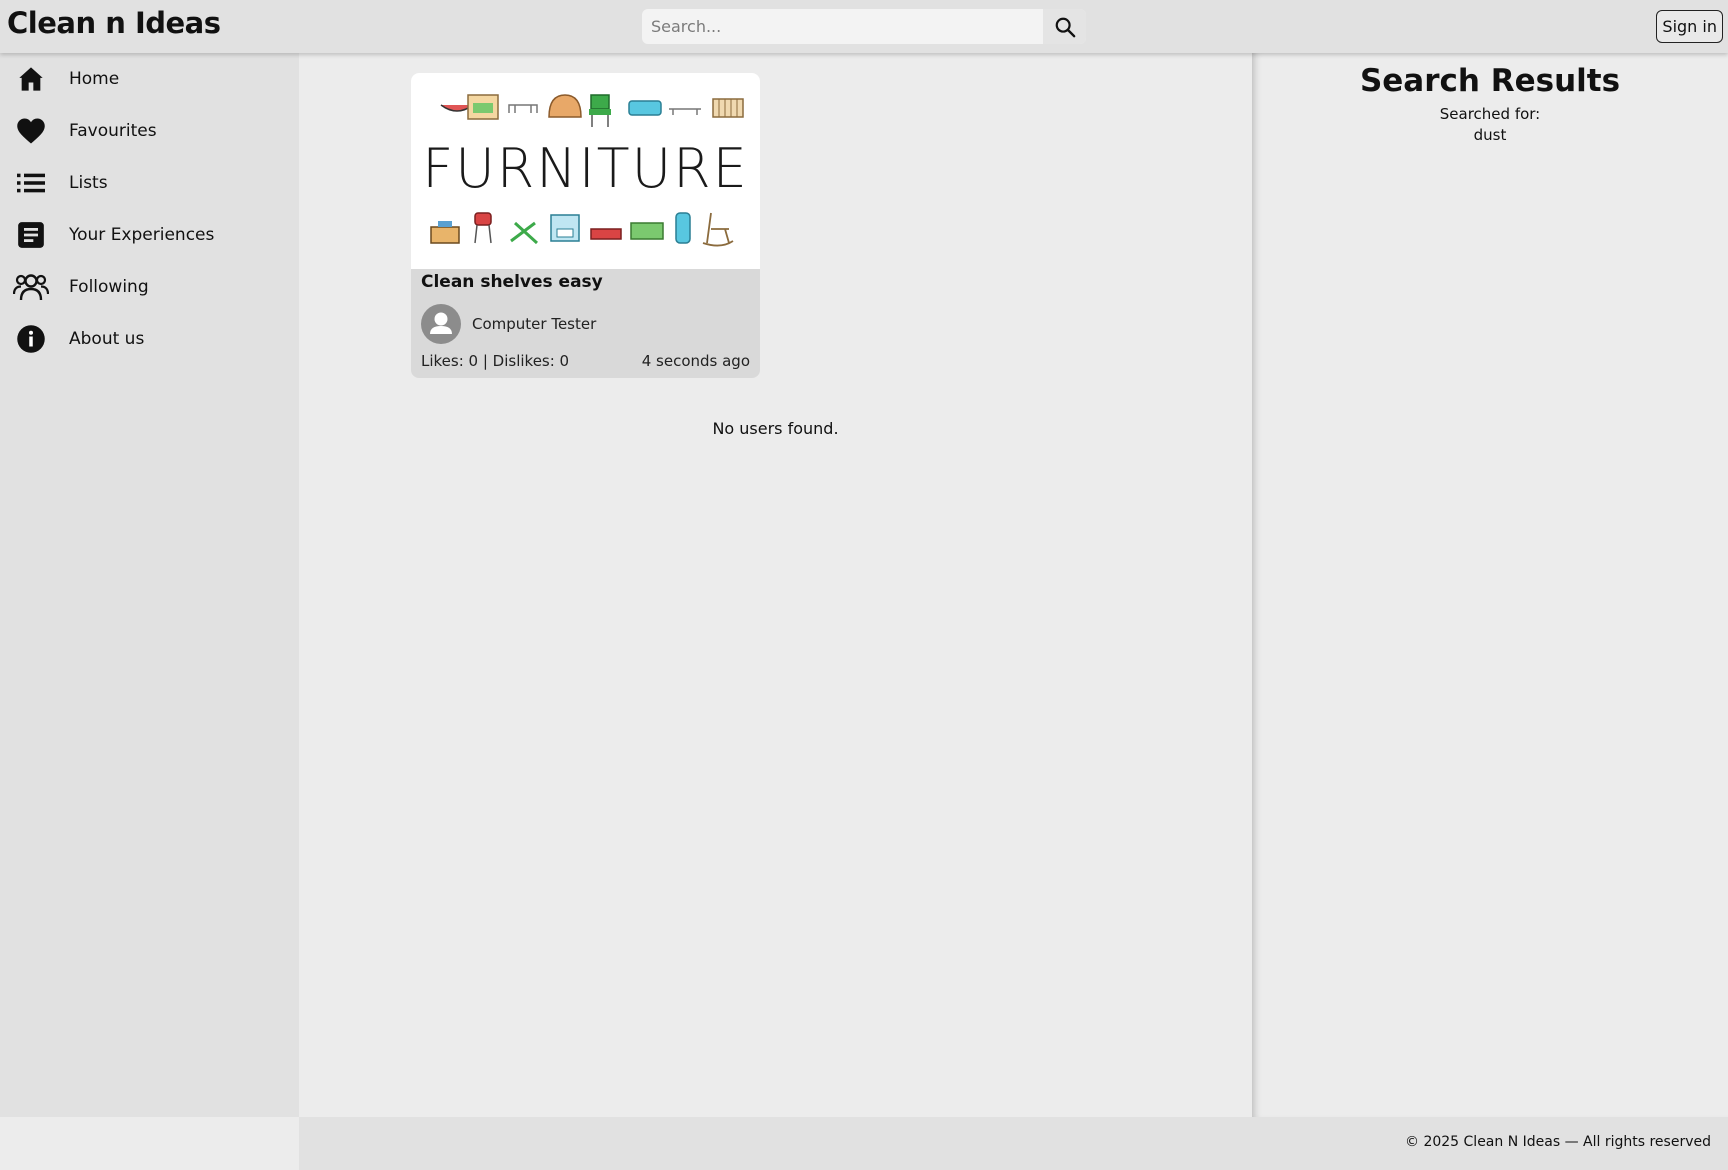  What do you see at coordinates (88, 183) in the screenshot?
I see `sidebar-item-label: Lists` at bounding box center [88, 183].